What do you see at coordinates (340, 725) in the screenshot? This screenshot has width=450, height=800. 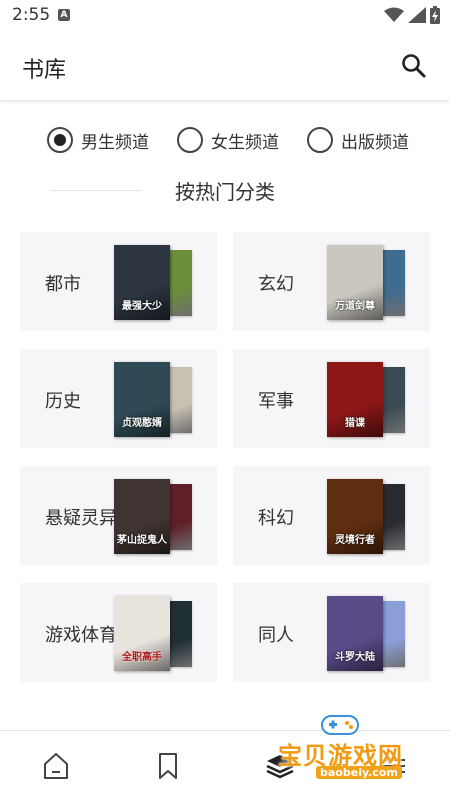 I see `gamepad-icon` at bounding box center [340, 725].